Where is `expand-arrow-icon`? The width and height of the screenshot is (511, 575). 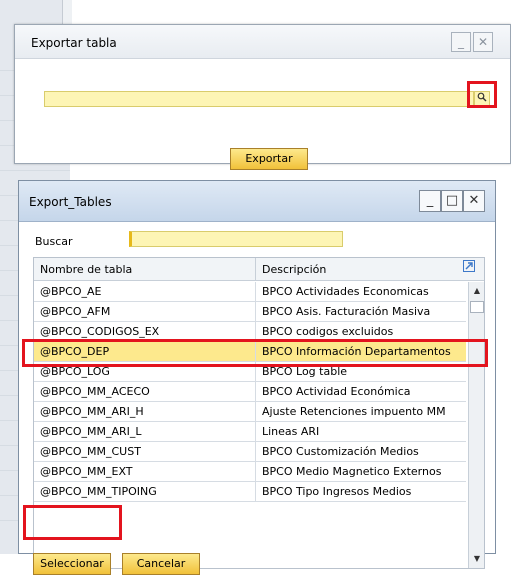
expand-arrow-icon is located at coordinates (469, 269).